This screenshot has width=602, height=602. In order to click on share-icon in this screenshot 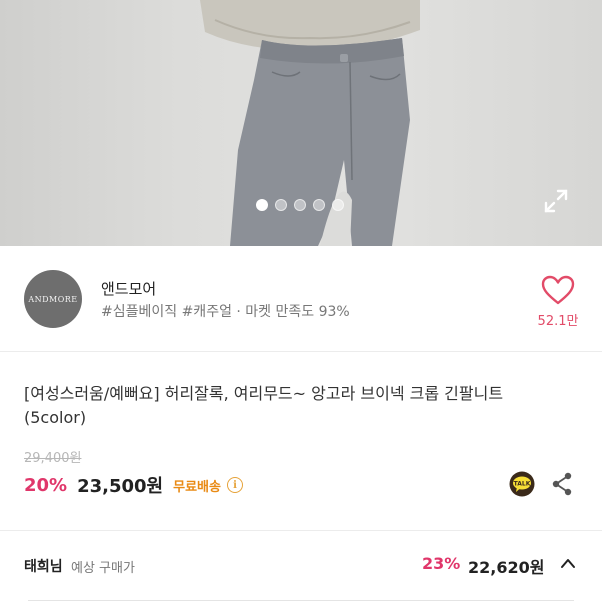, I will do `click(562, 484)`.